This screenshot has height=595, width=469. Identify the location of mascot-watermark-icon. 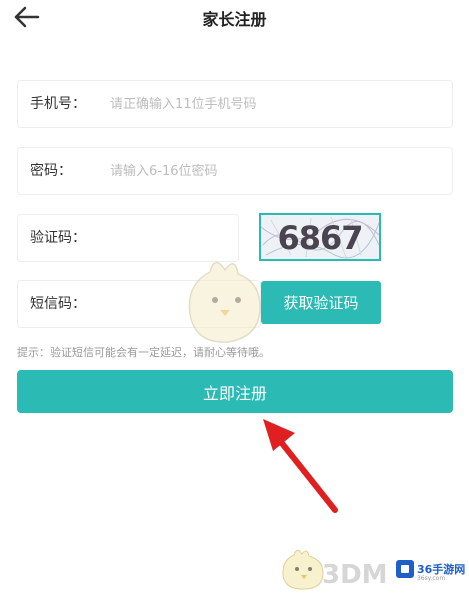
(224, 302).